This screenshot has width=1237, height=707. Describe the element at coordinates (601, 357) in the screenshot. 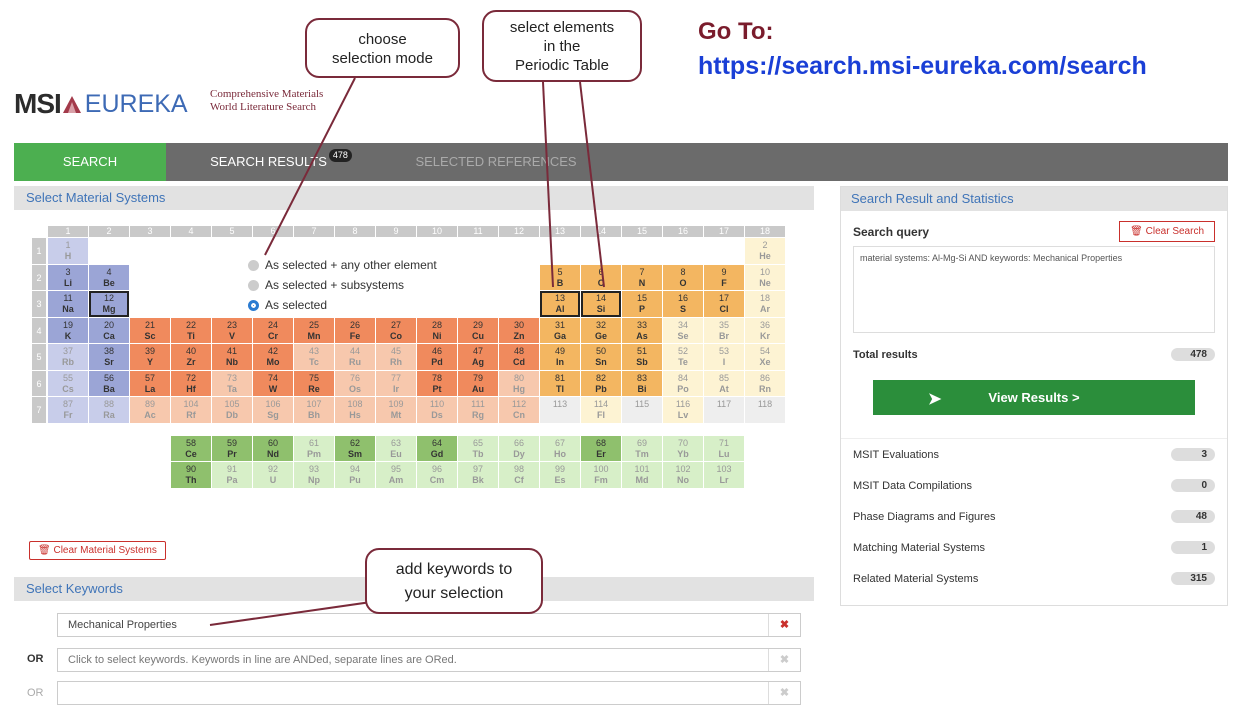

I see `element-Sn: 50 Sn` at that location.